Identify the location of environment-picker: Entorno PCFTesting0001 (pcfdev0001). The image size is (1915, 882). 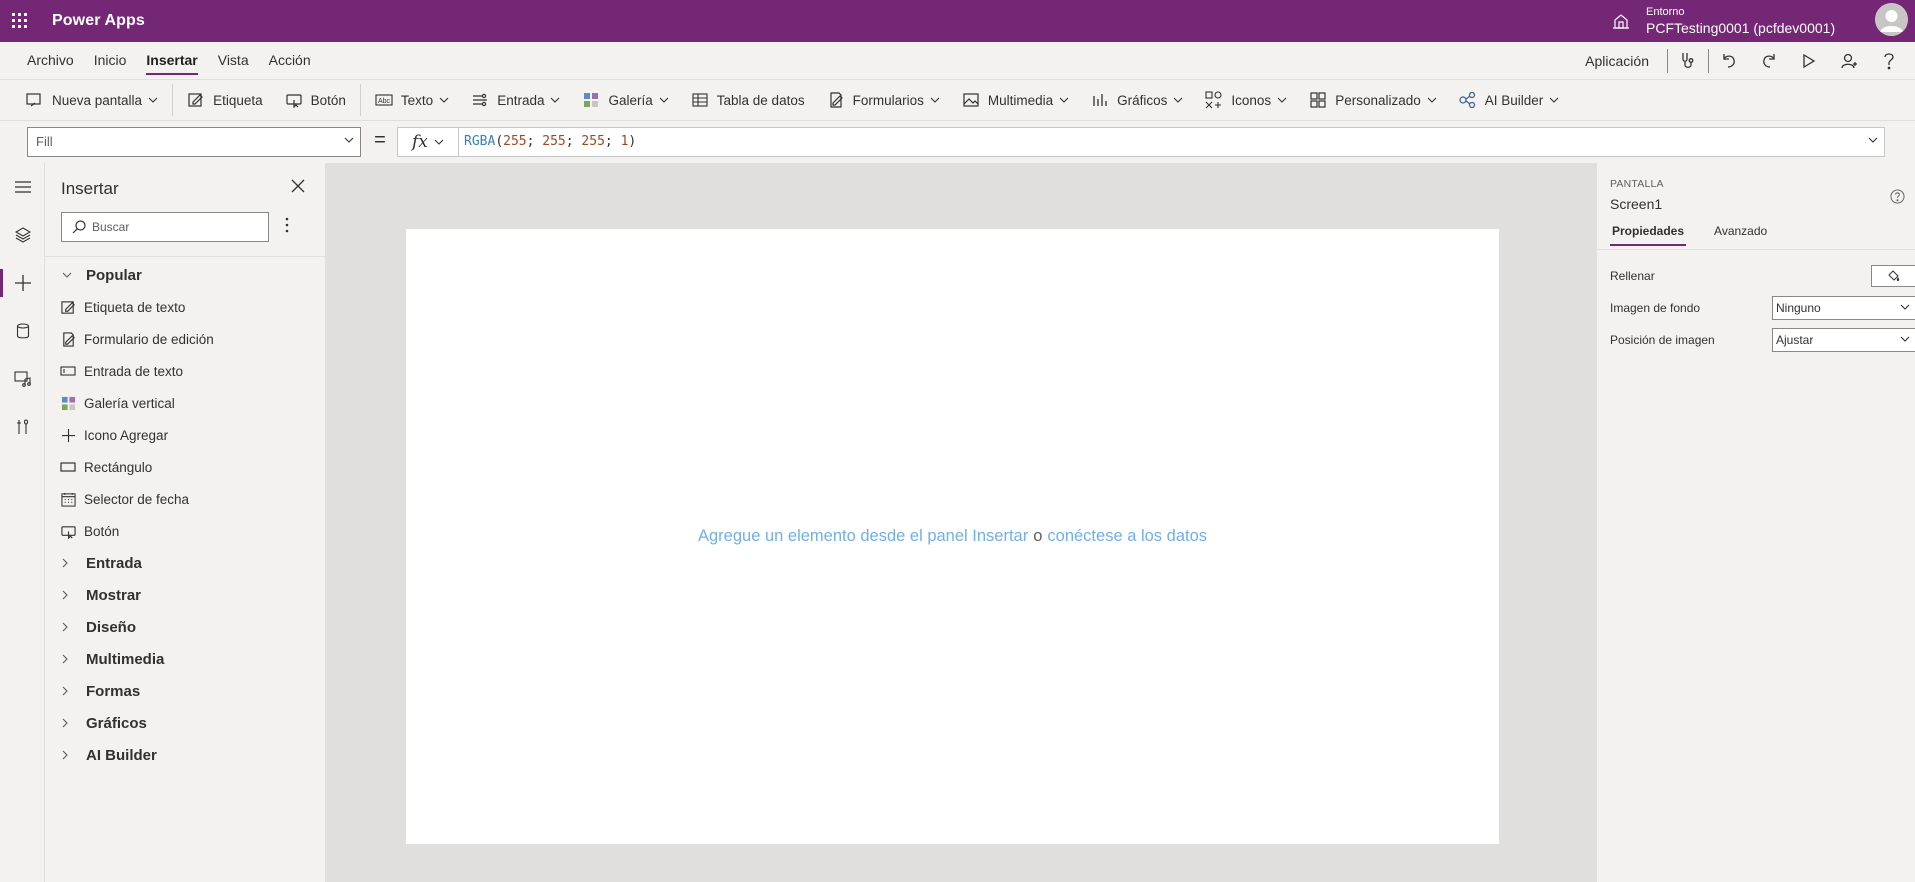
(1723, 21).